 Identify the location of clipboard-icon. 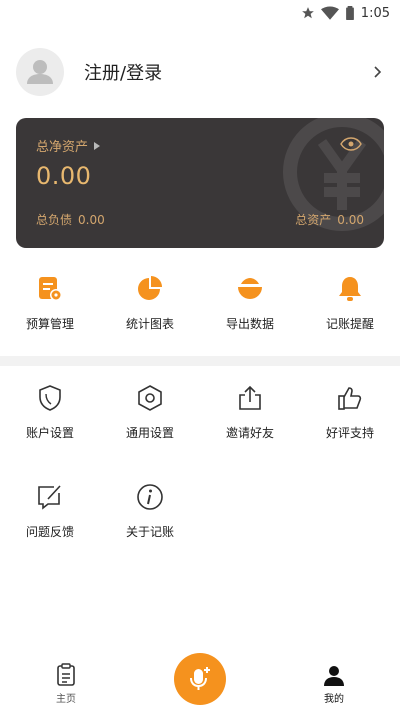
(66, 674).